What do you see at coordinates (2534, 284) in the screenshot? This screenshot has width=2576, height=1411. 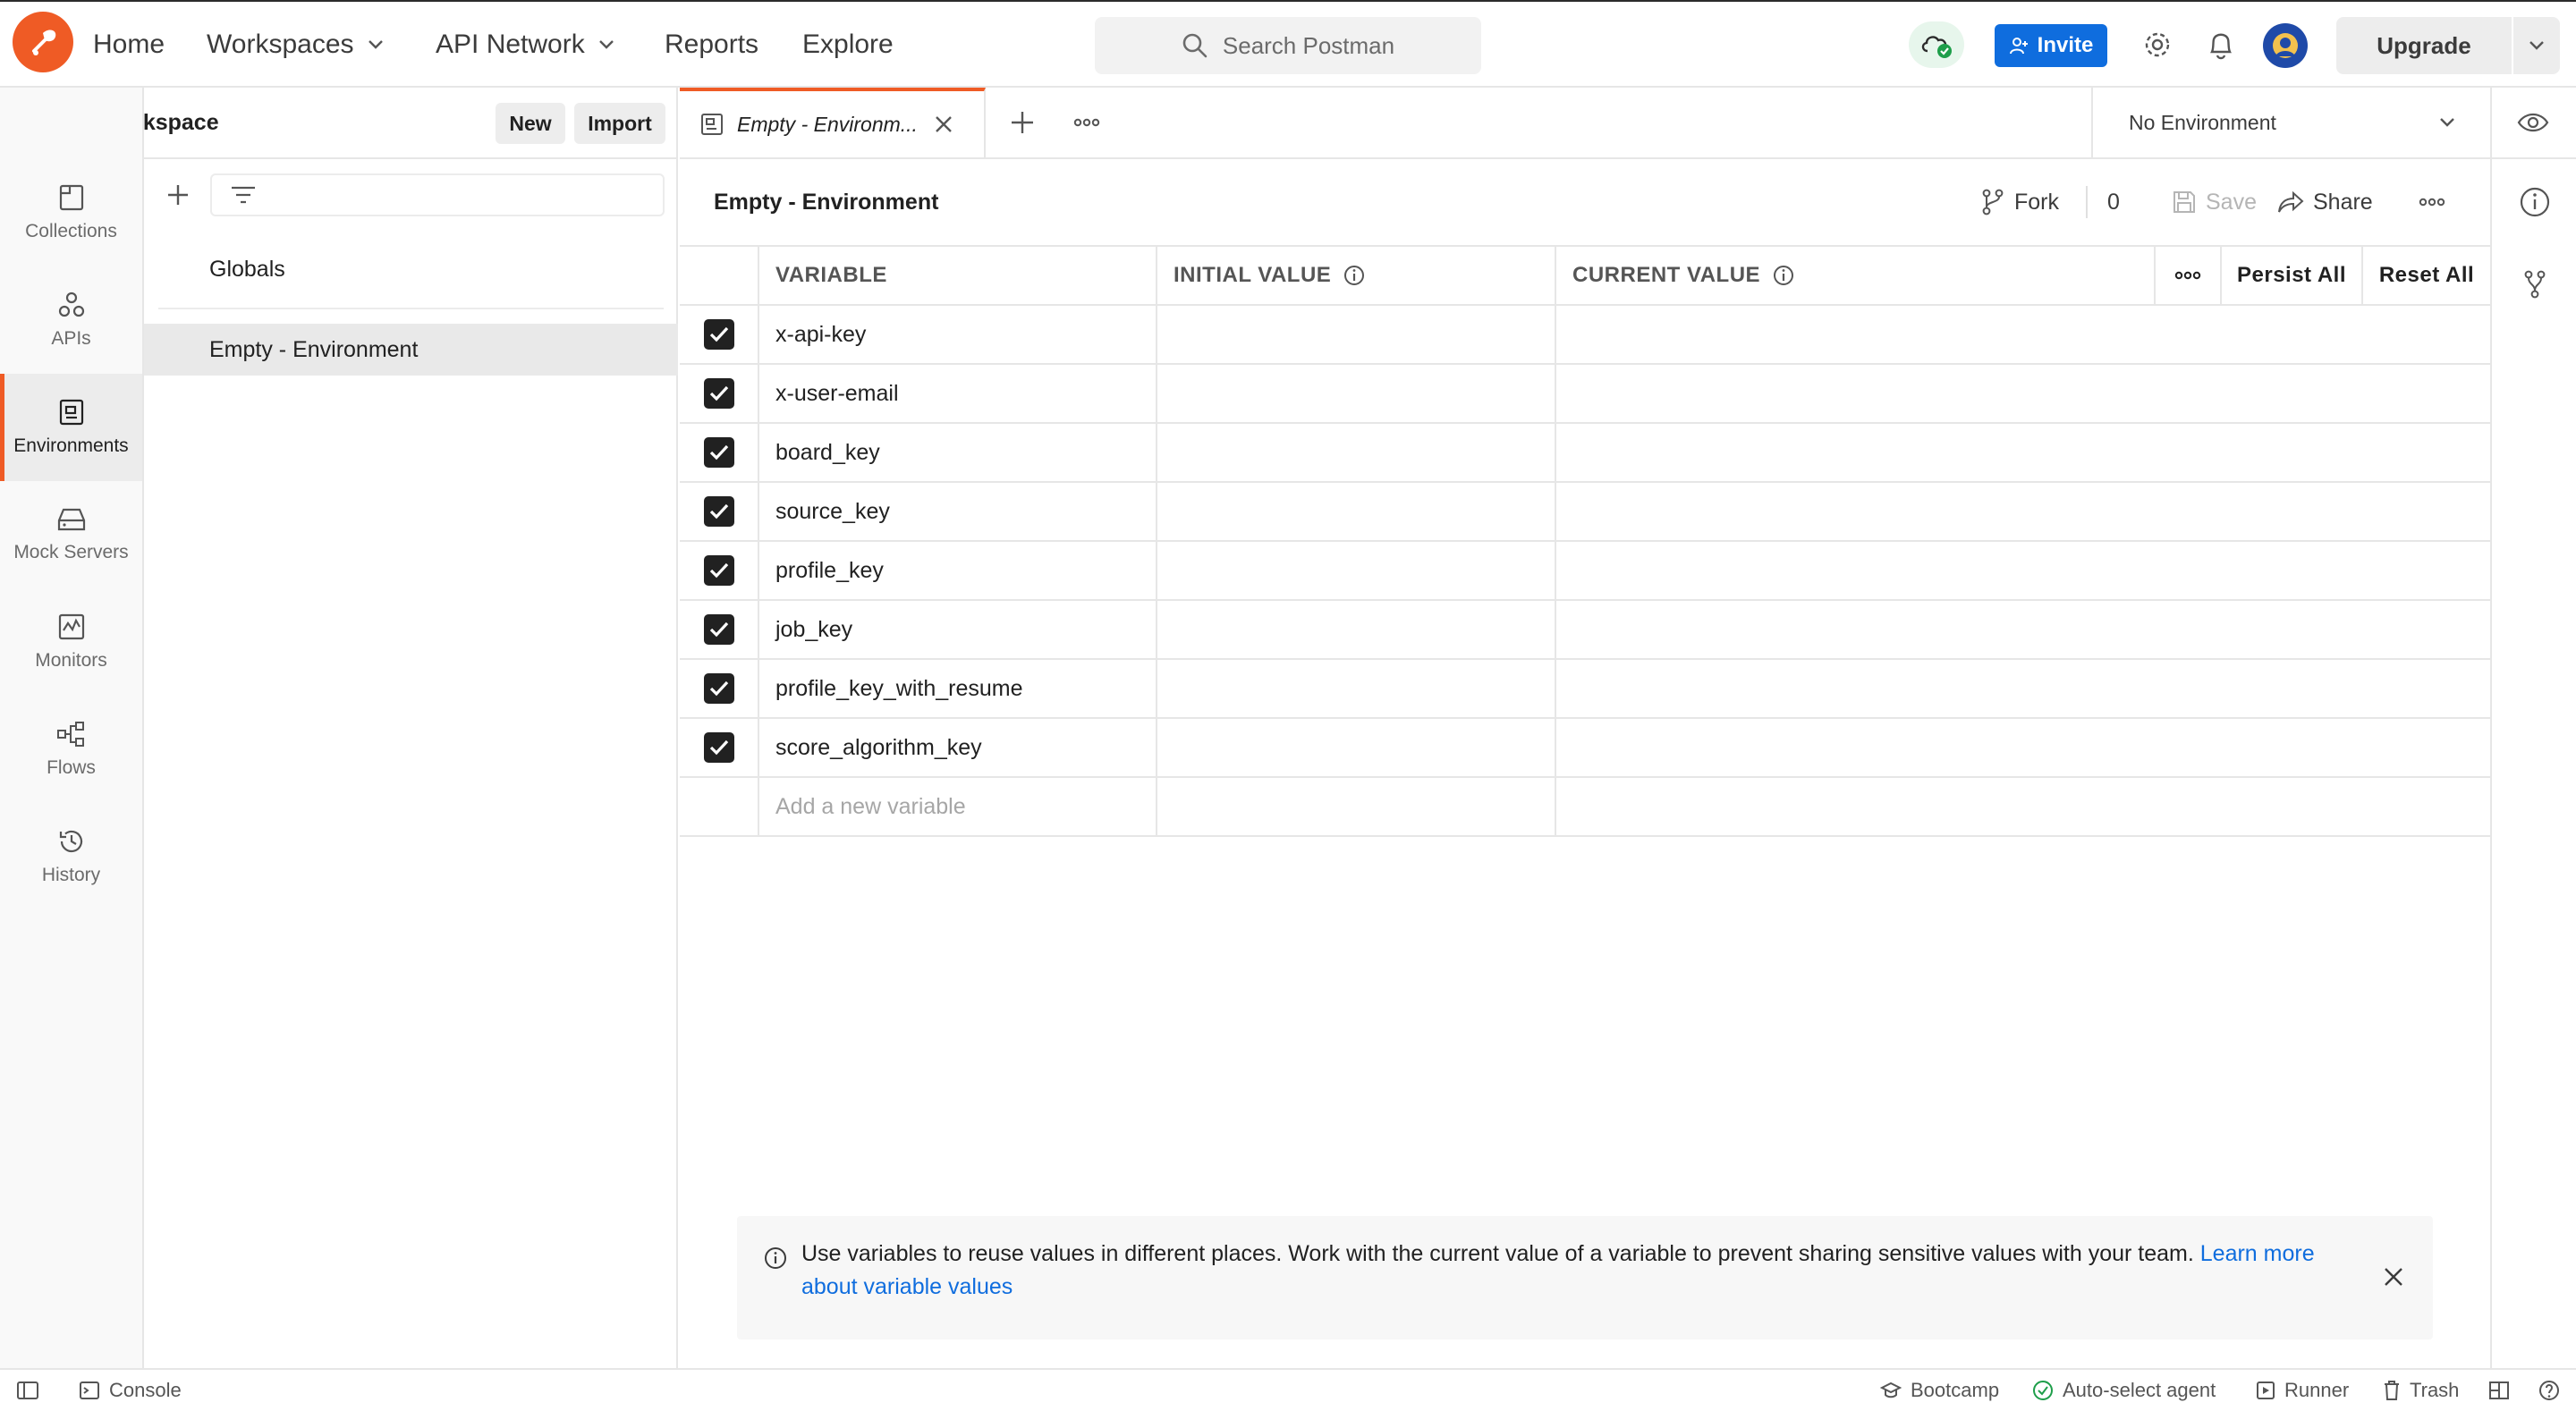 I see `fork-icon` at bounding box center [2534, 284].